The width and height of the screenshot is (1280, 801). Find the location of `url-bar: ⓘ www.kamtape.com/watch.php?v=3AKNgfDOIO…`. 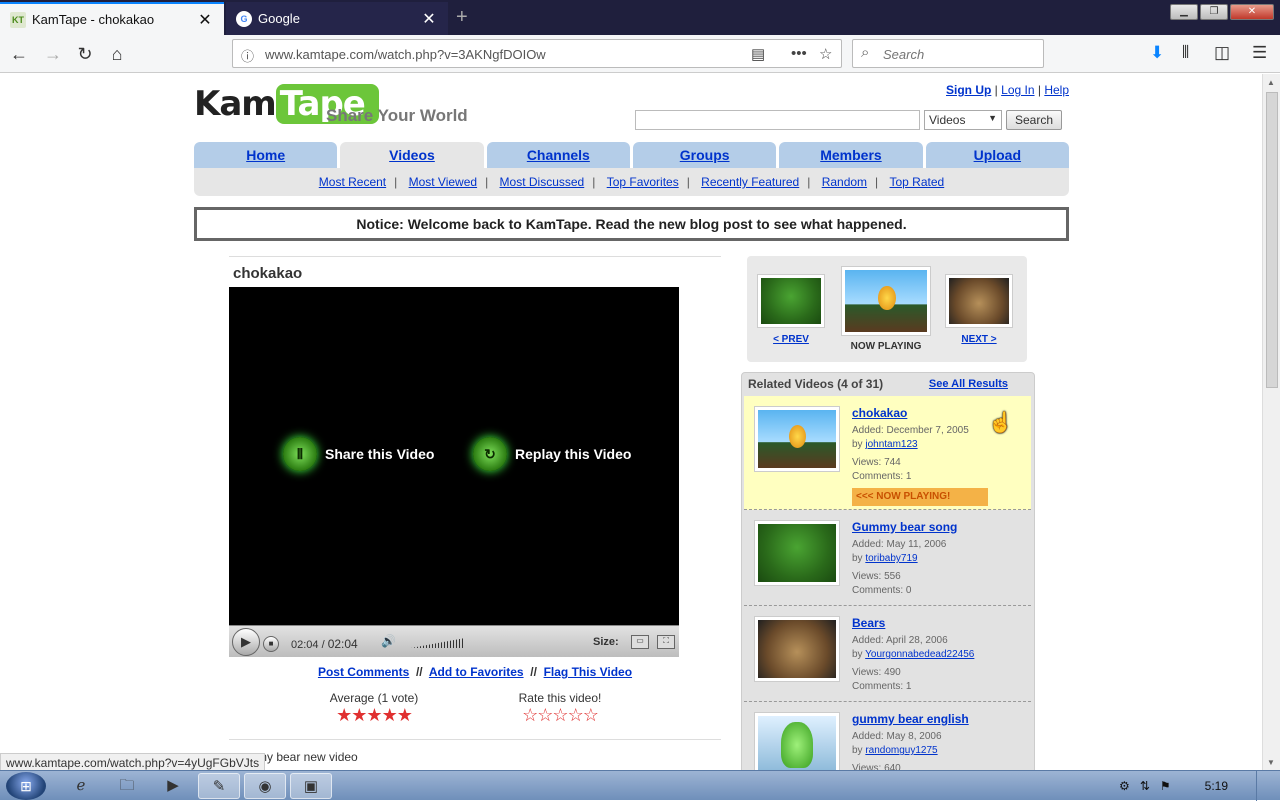

url-bar: ⓘ www.kamtape.com/watch.php?v=3AKNgfDOIO… is located at coordinates (537, 53).